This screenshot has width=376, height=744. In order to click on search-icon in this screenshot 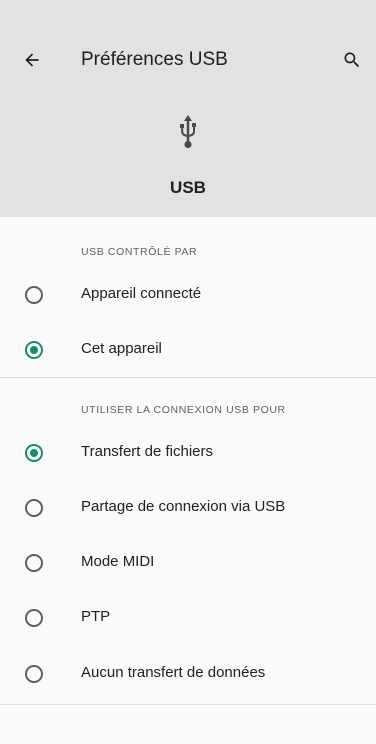, I will do `click(352, 60)`.